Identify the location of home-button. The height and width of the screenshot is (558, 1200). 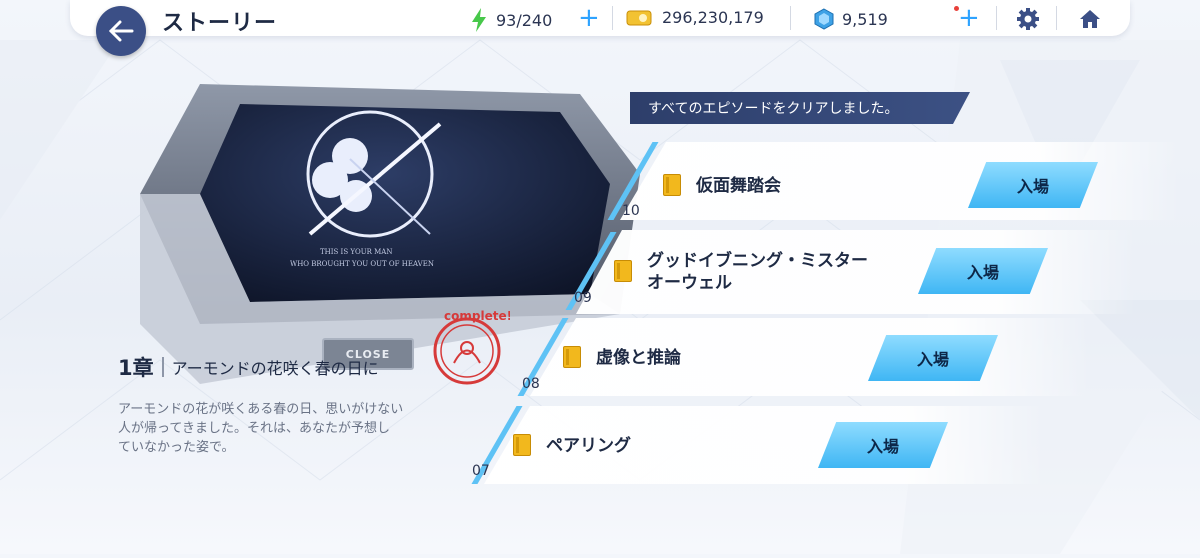
(1090, 19).